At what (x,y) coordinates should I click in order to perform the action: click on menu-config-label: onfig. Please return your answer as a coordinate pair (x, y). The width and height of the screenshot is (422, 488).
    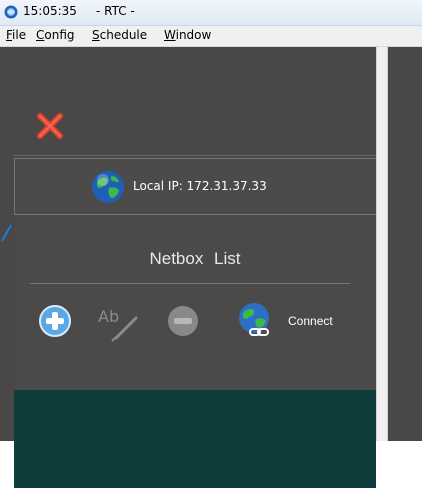
    Looking at the image, I should click on (59, 35).